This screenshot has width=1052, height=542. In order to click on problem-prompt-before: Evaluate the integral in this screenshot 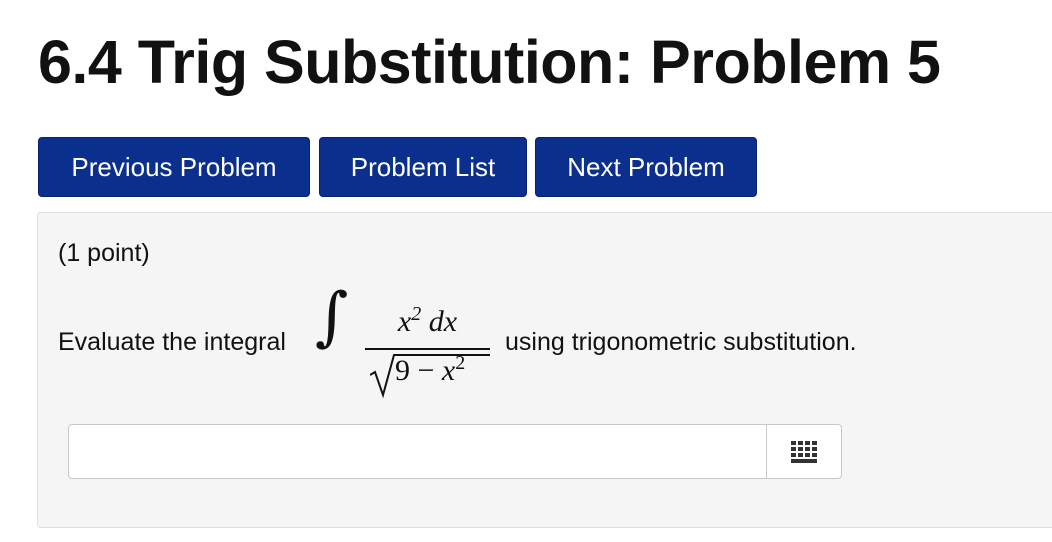, I will do `click(172, 342)`.